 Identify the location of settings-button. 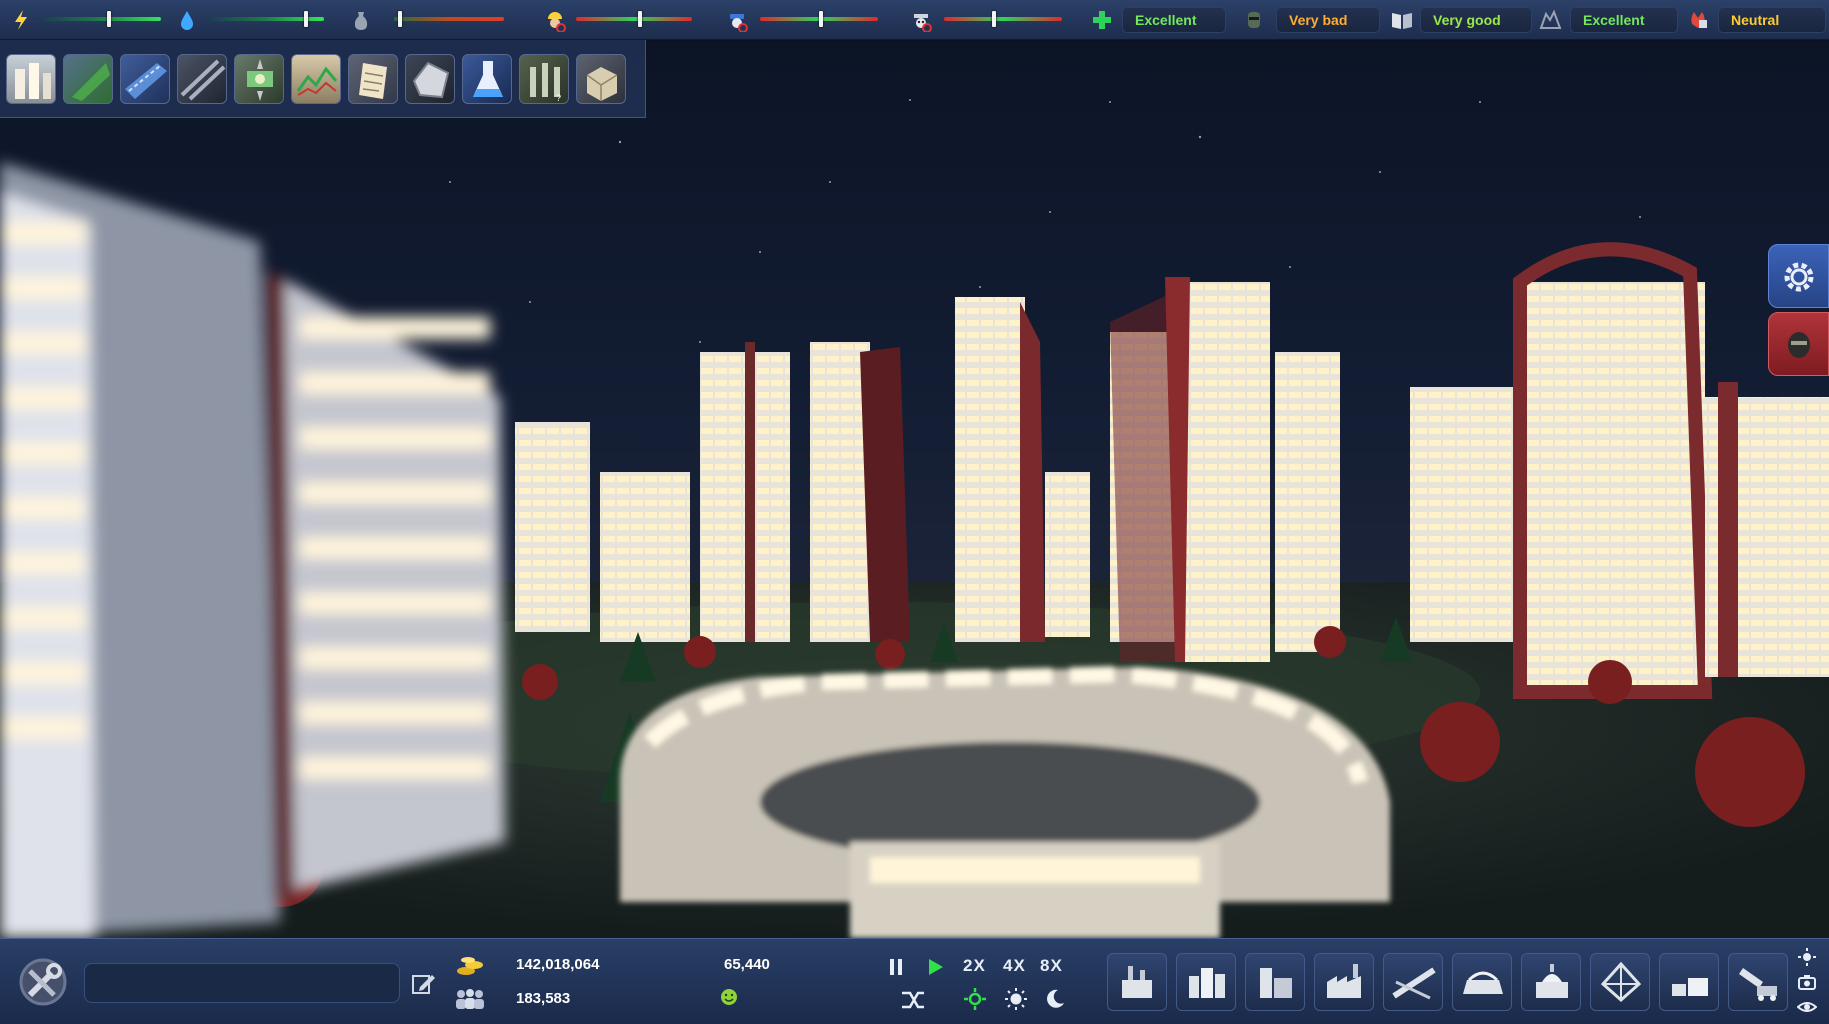
(1798, 276).